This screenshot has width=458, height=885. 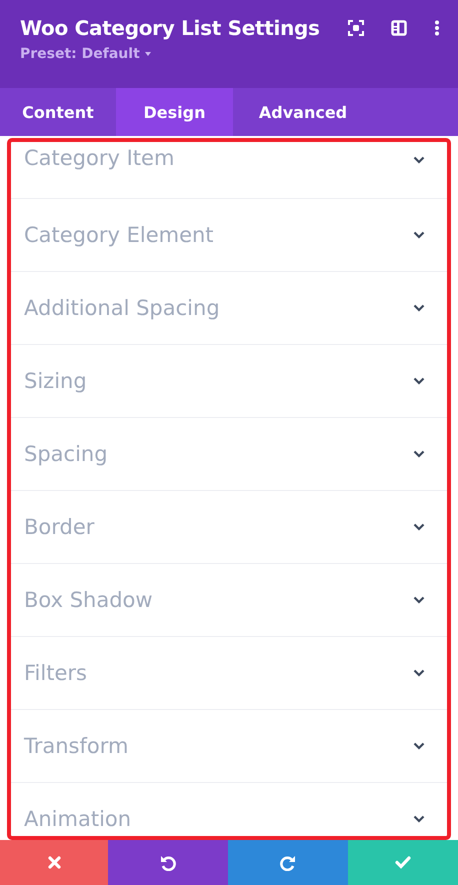 I want to click on section-toggle: Category Item, so click(x=229, y=170).